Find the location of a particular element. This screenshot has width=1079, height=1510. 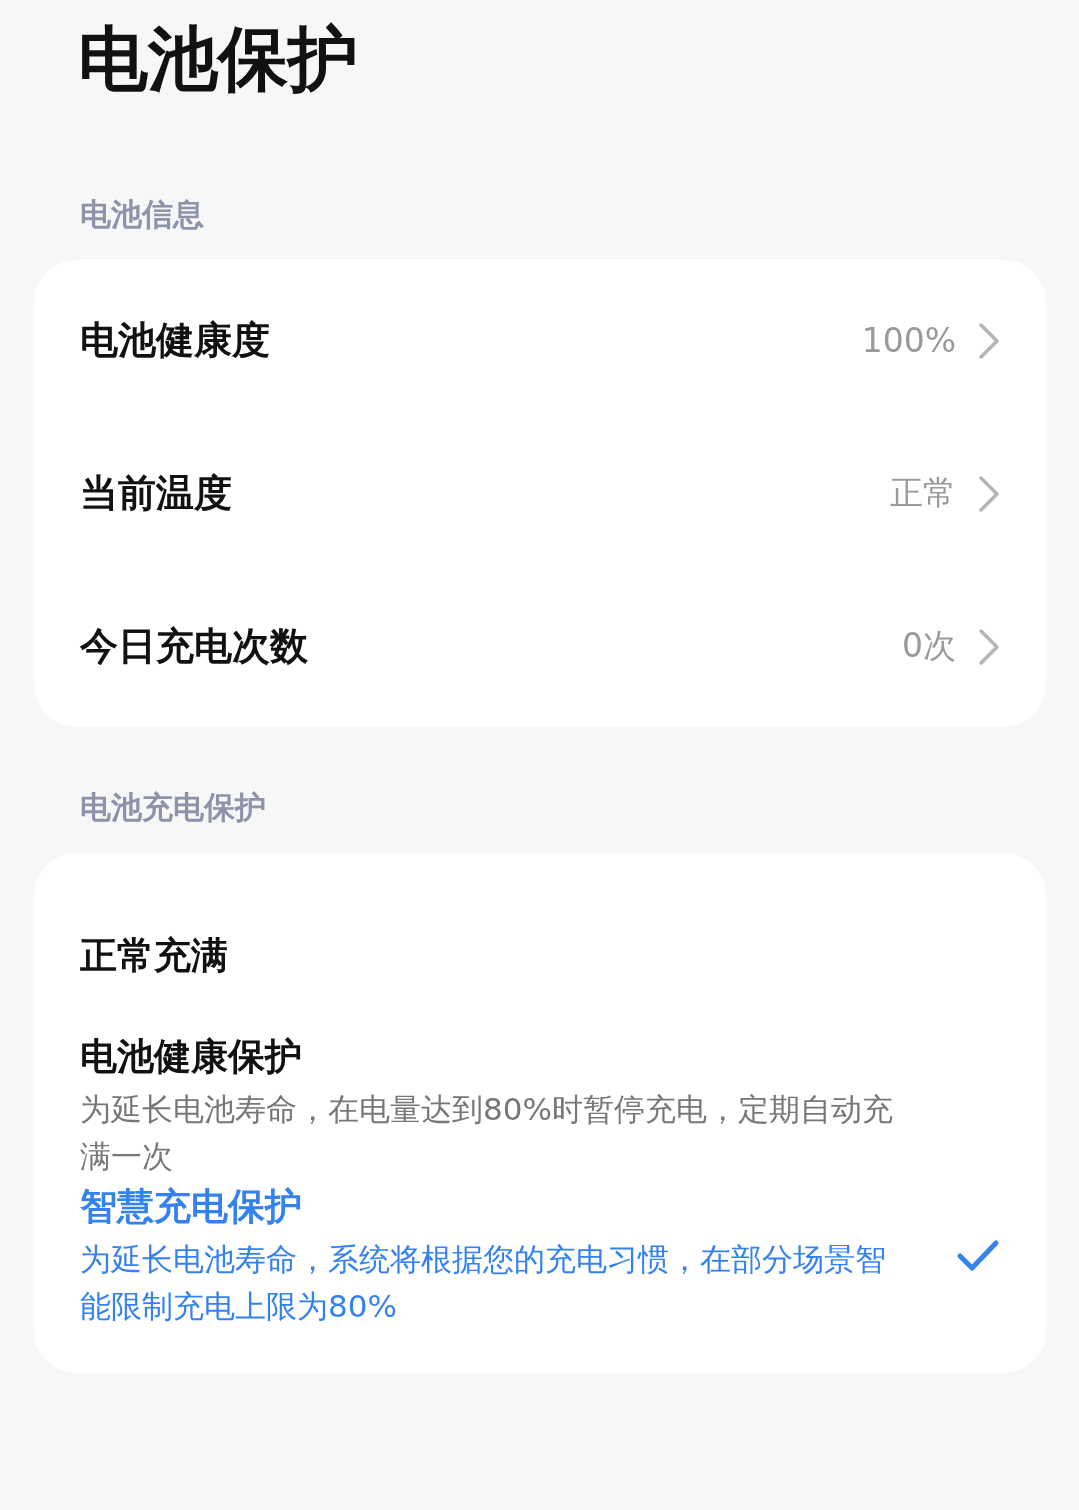

option-item: 智慧充电保护 为延长电池寿命，系统将根据您的充电习惯，在部分场景智能限制充电上限为80% is located at coordinates (540, 1256).